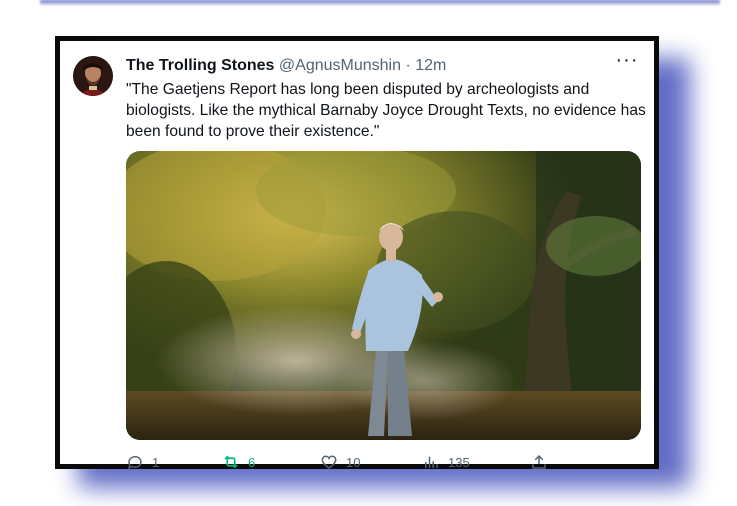 Image resolution: width=737 pixels, height=506 pixels. What do you see at coordinates (353, 462) in the screenshot?
I see `like-count: 10` at bounding box center [353, 462].